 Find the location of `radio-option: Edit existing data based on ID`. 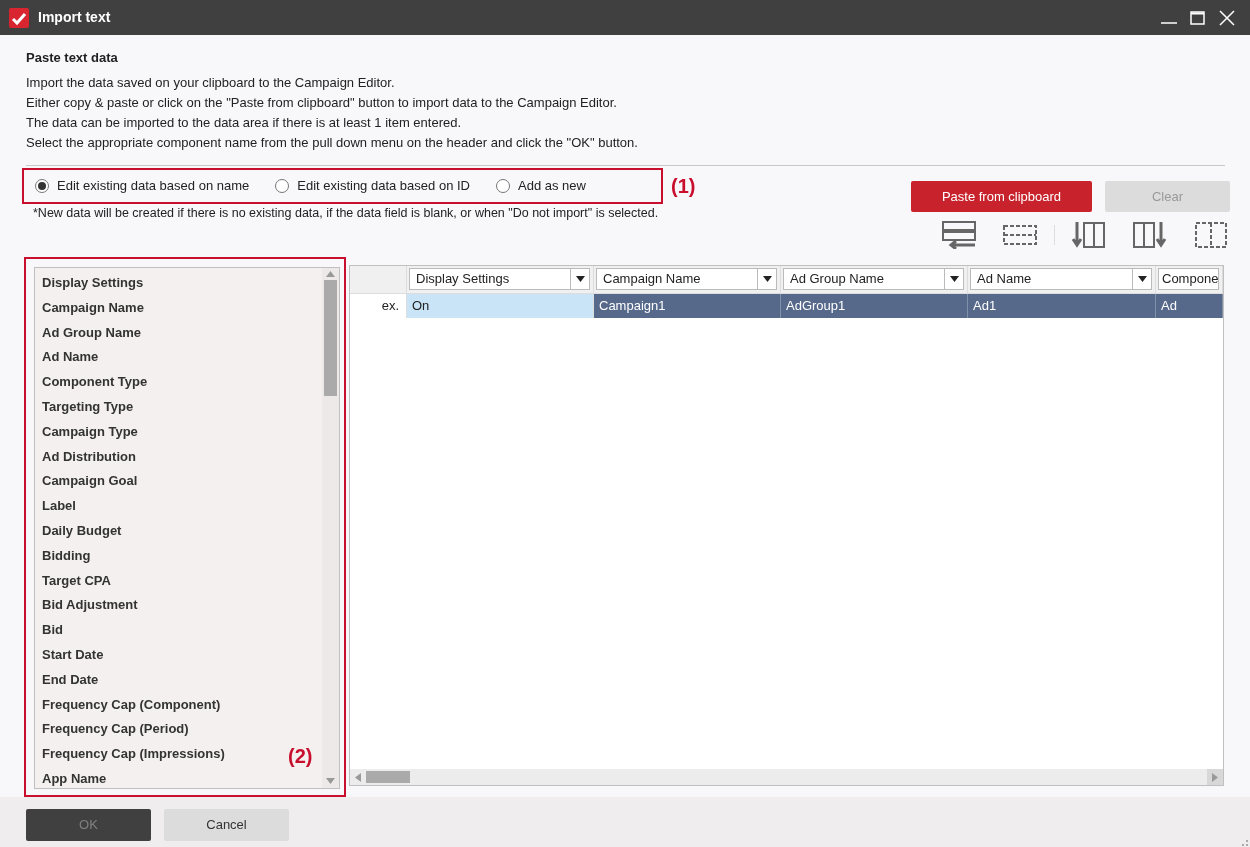

radio-option: Edit existing data based on ID is located at coordinates (372, 186).